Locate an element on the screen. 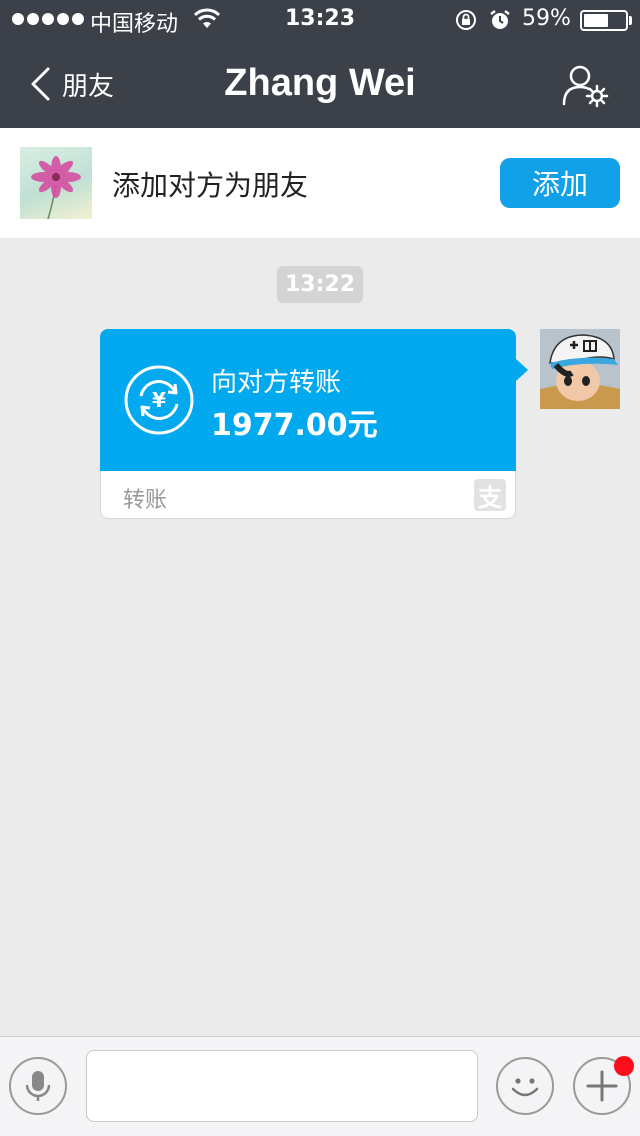 The height and width of the screenshot is (1136, 640). cartoon-avatar-image is located at coordinates (580, 369).